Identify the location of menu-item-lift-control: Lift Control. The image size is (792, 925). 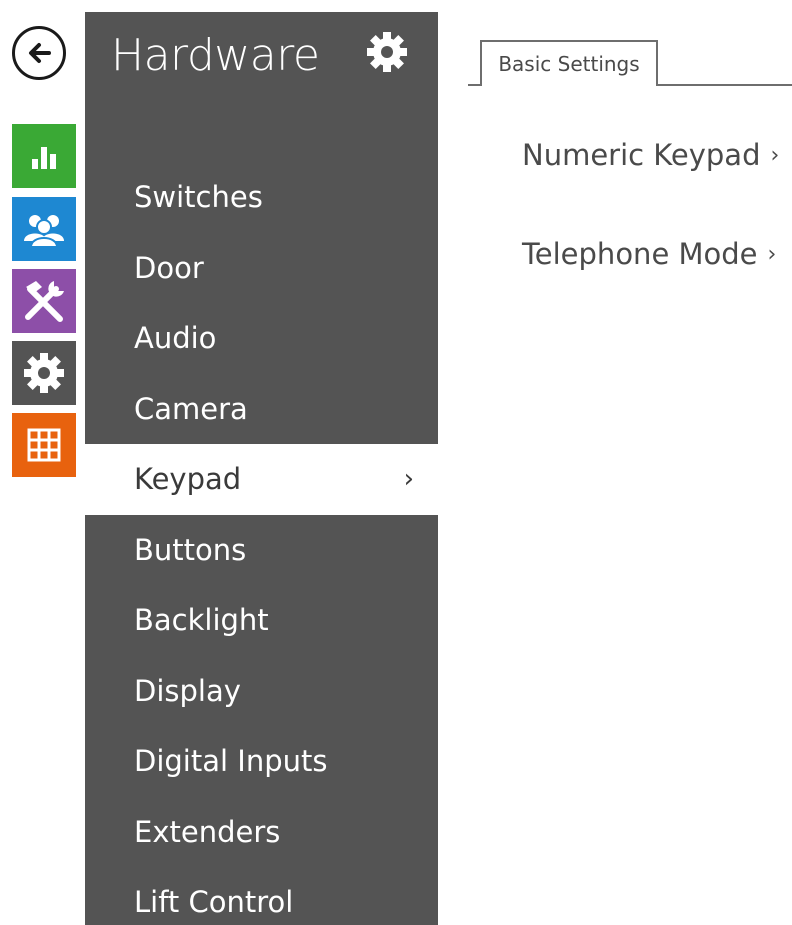
(261, 896).